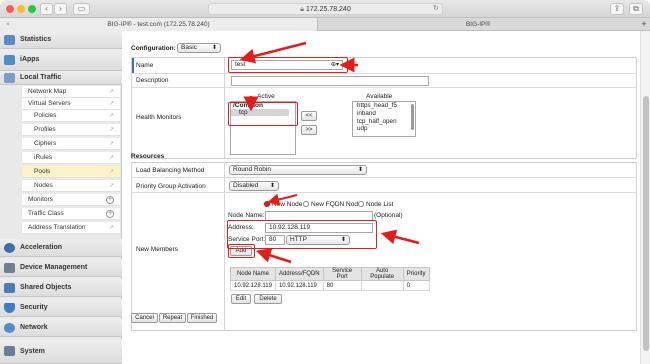  I want to click on zoom-window-icon, so click(32, 9).